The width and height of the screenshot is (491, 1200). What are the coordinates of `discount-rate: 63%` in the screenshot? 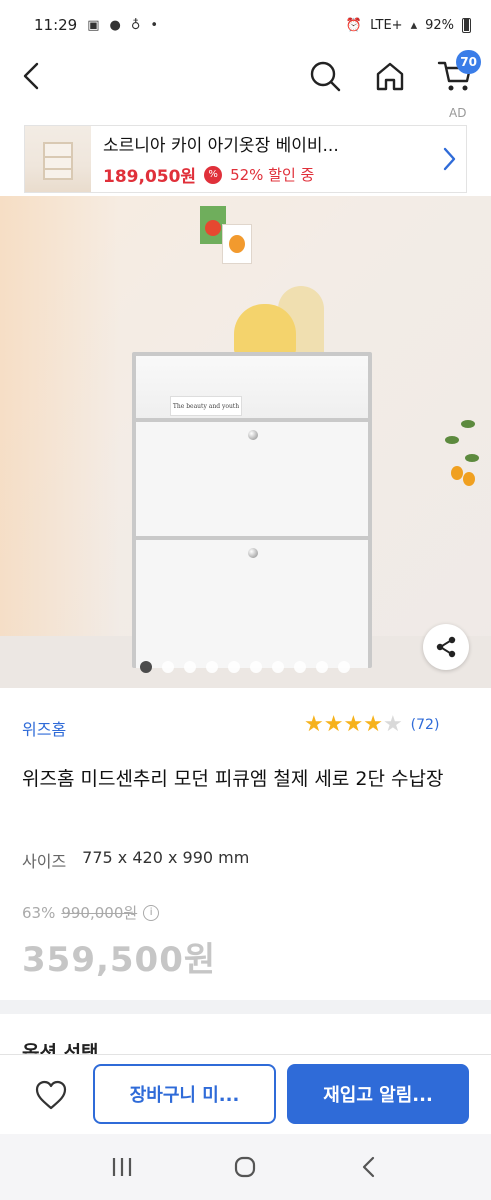 It's located at (39, 912).